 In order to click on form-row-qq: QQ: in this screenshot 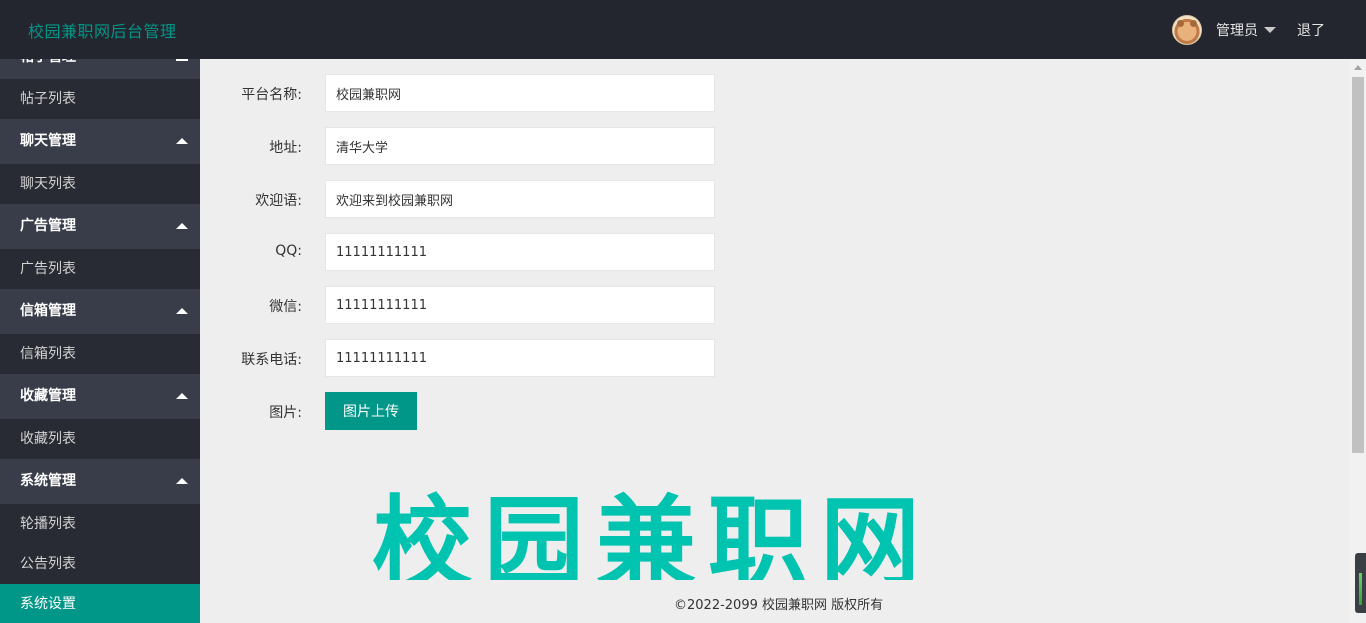, I will do `click(560, 252)`.